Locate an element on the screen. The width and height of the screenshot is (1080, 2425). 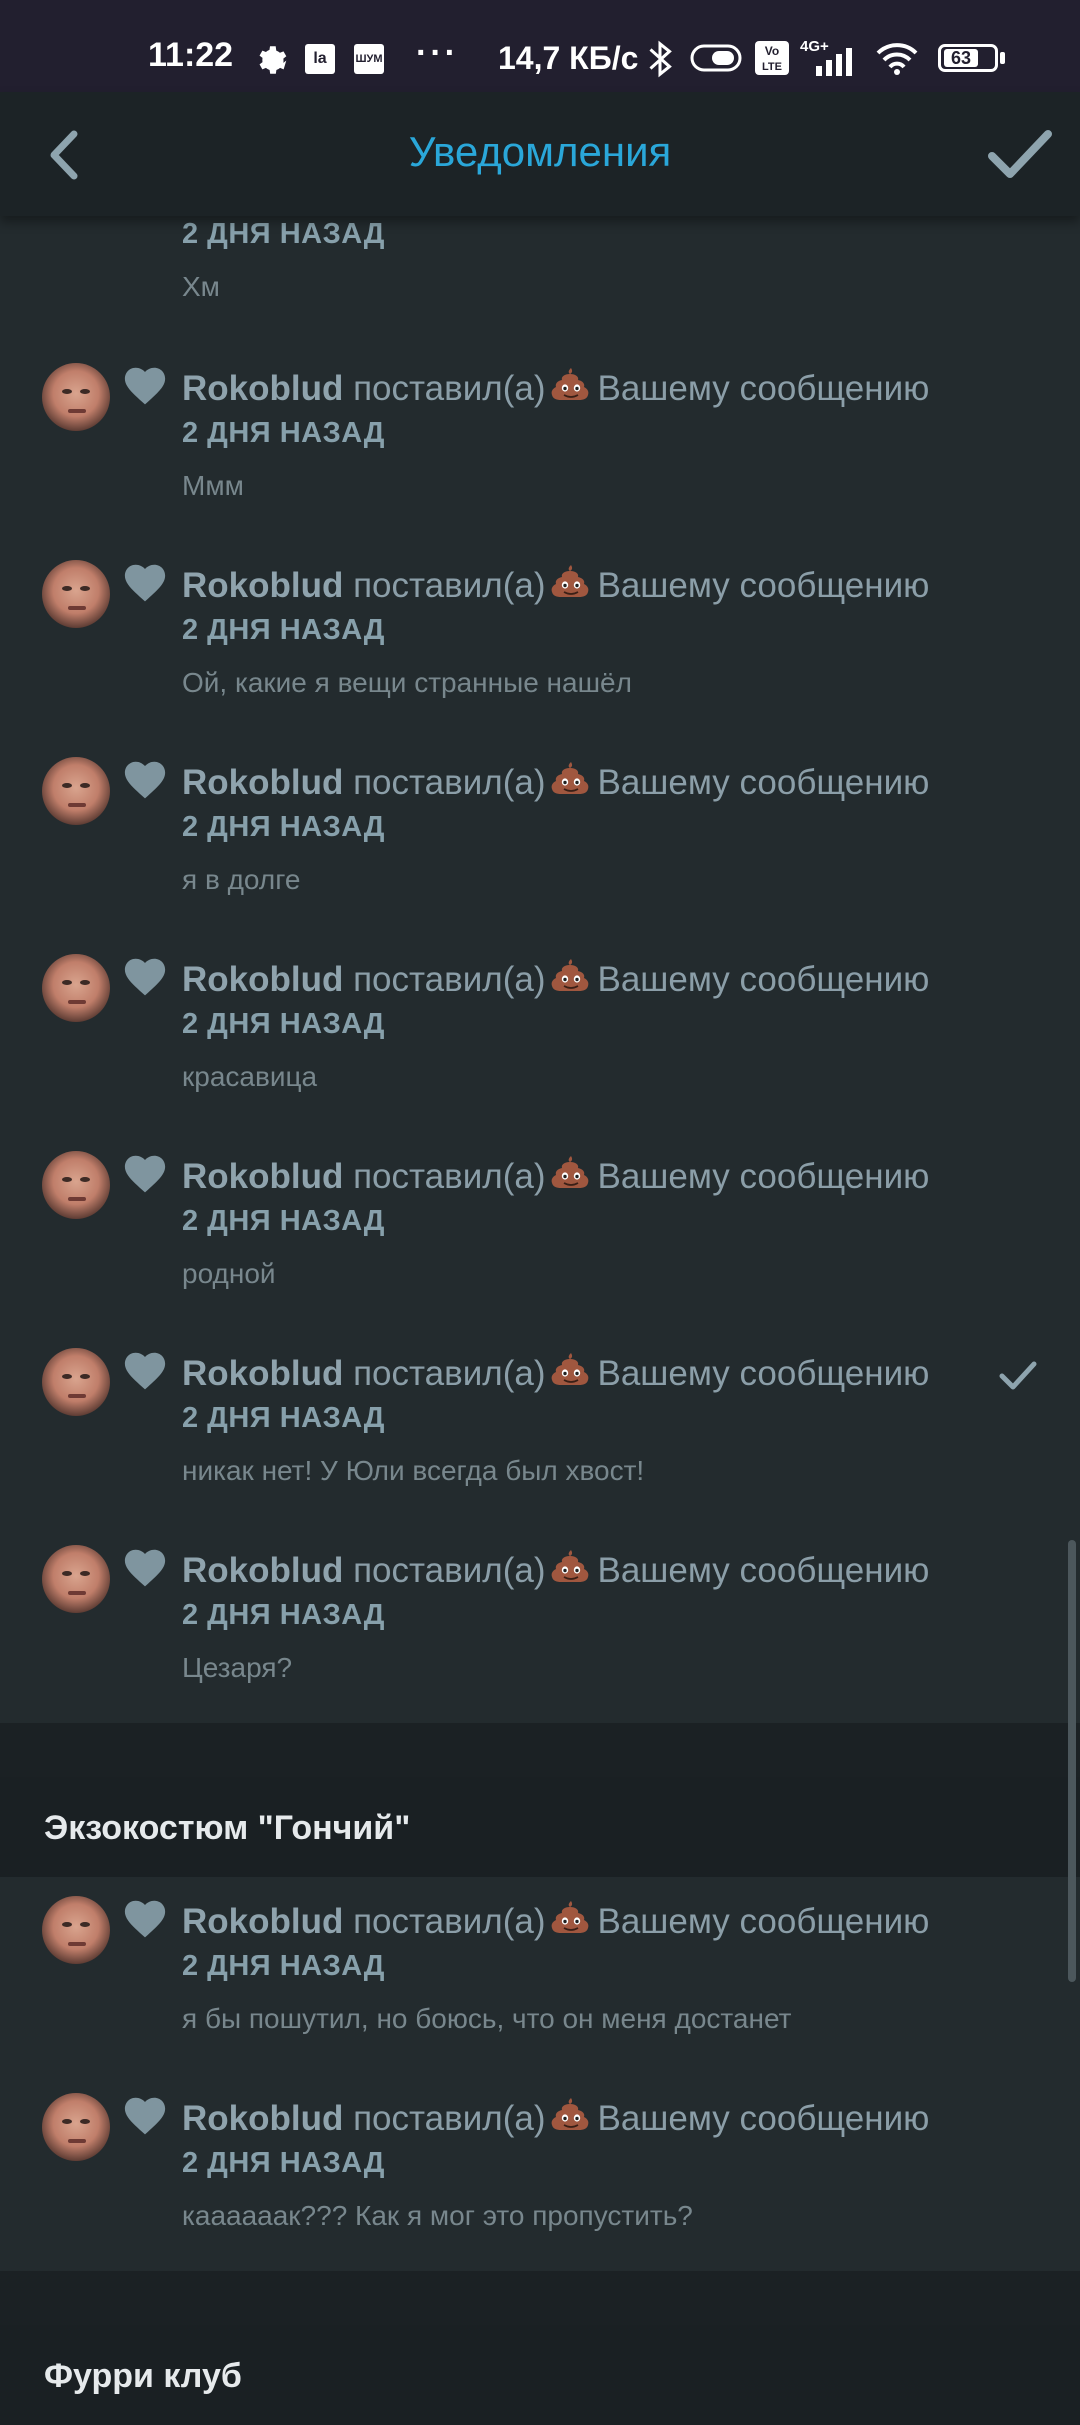
more-icon: ··· is located at coordinates (437, 53).